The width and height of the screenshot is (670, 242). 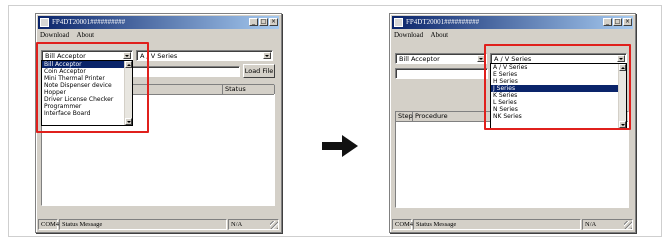 I want to click on highlight-box-right, so click(x=557, y=87).